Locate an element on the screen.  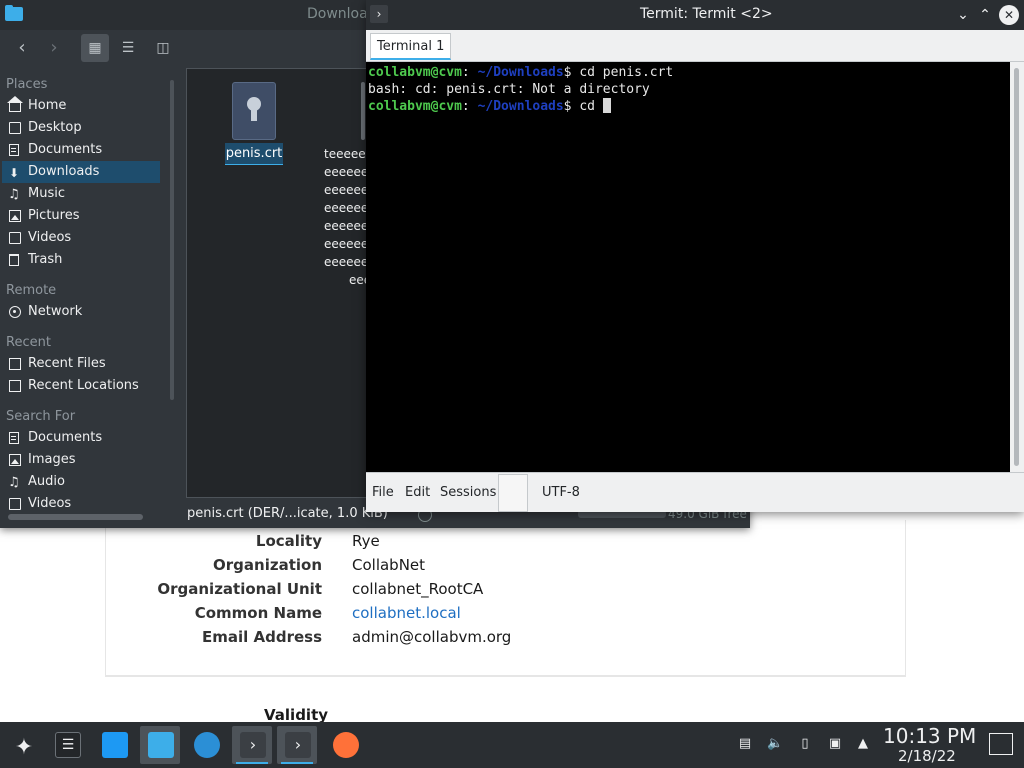
cert-label: Common Name is located at coordinates (258, 613).